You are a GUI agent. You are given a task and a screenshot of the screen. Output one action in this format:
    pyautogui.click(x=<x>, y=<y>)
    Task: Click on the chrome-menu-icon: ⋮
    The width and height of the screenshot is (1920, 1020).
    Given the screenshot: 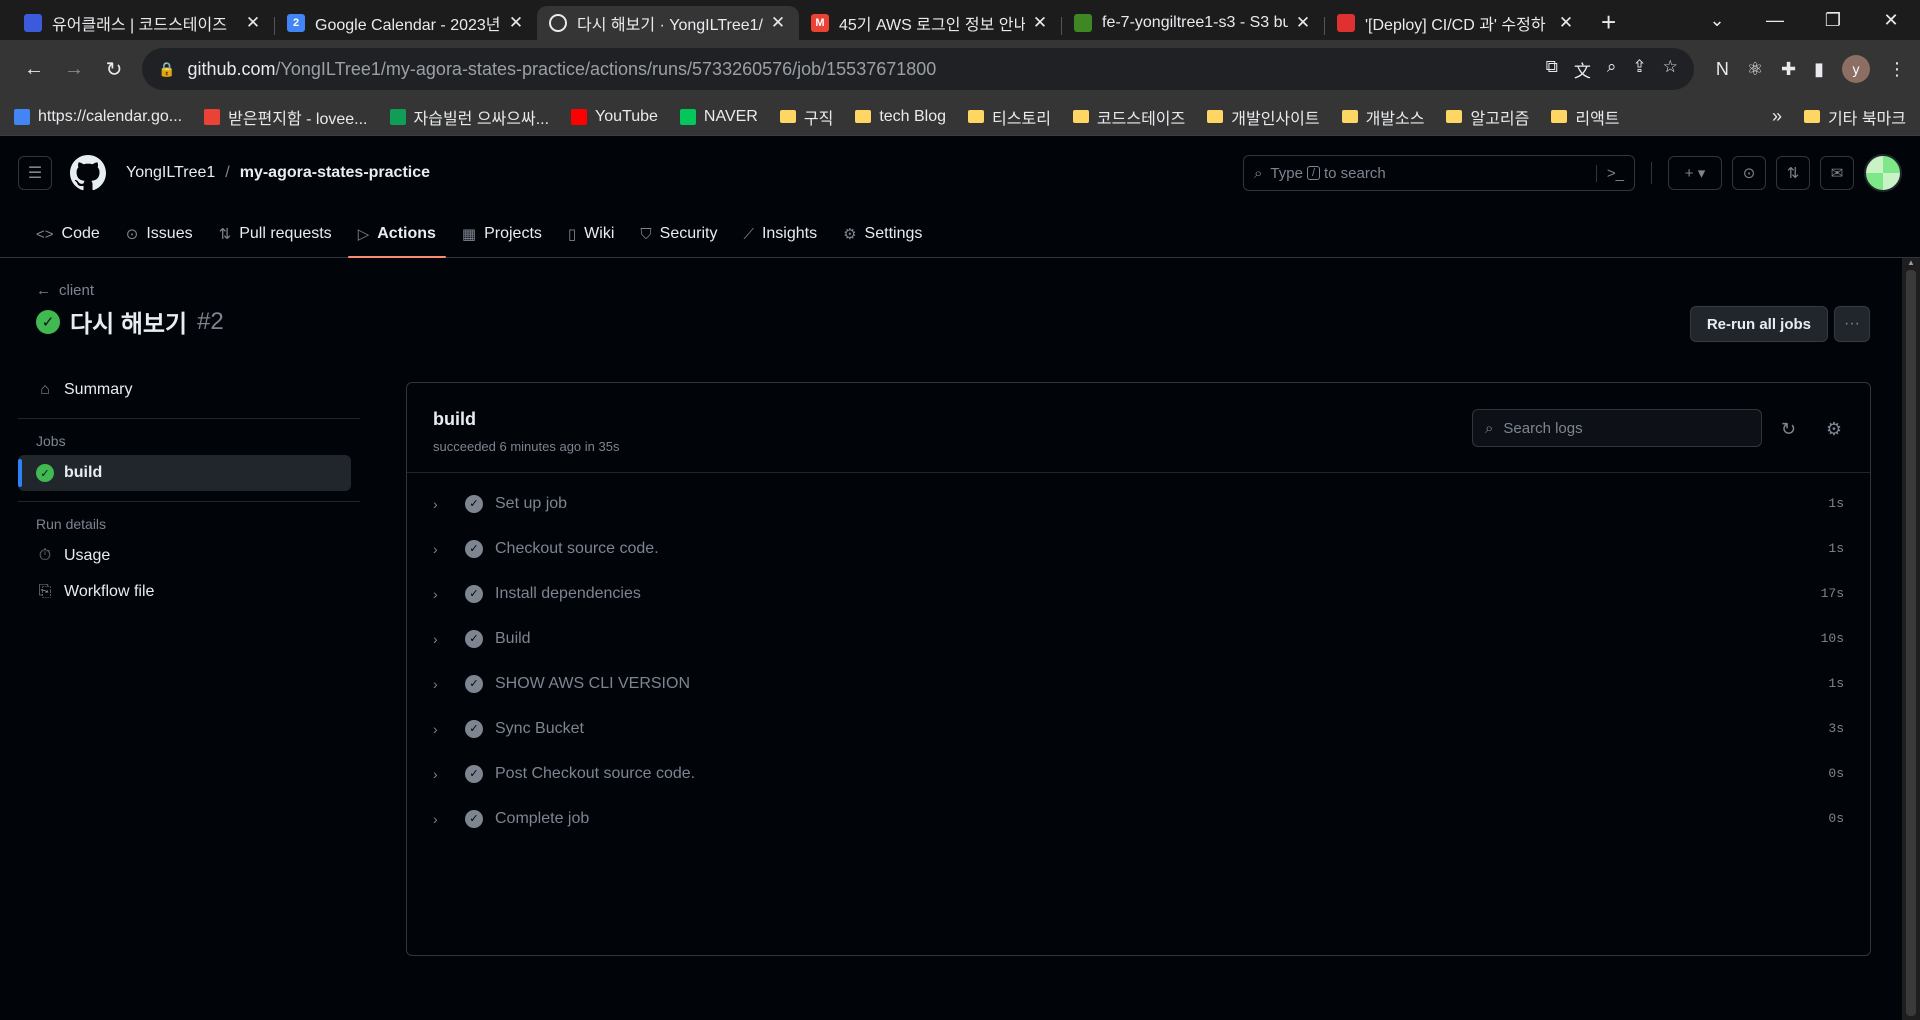 What is the action you would take?
    pyautogui.click(x=1897, y=69)
    